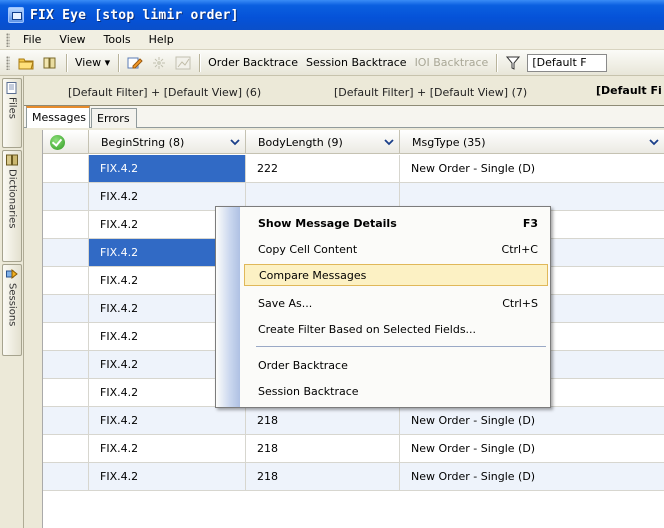  I want to click on dock-tab-files: Files, so click(12, 113).